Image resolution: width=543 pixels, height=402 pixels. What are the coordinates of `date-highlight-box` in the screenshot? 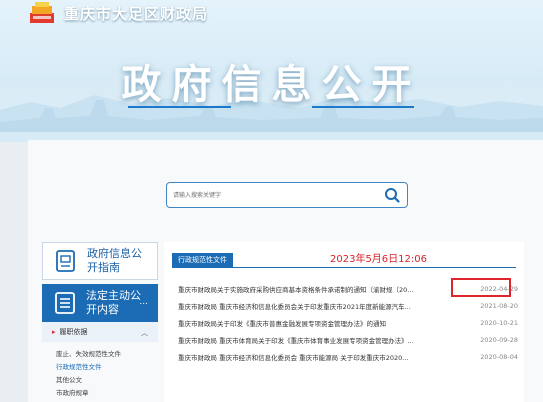 It's located at (481, 287).